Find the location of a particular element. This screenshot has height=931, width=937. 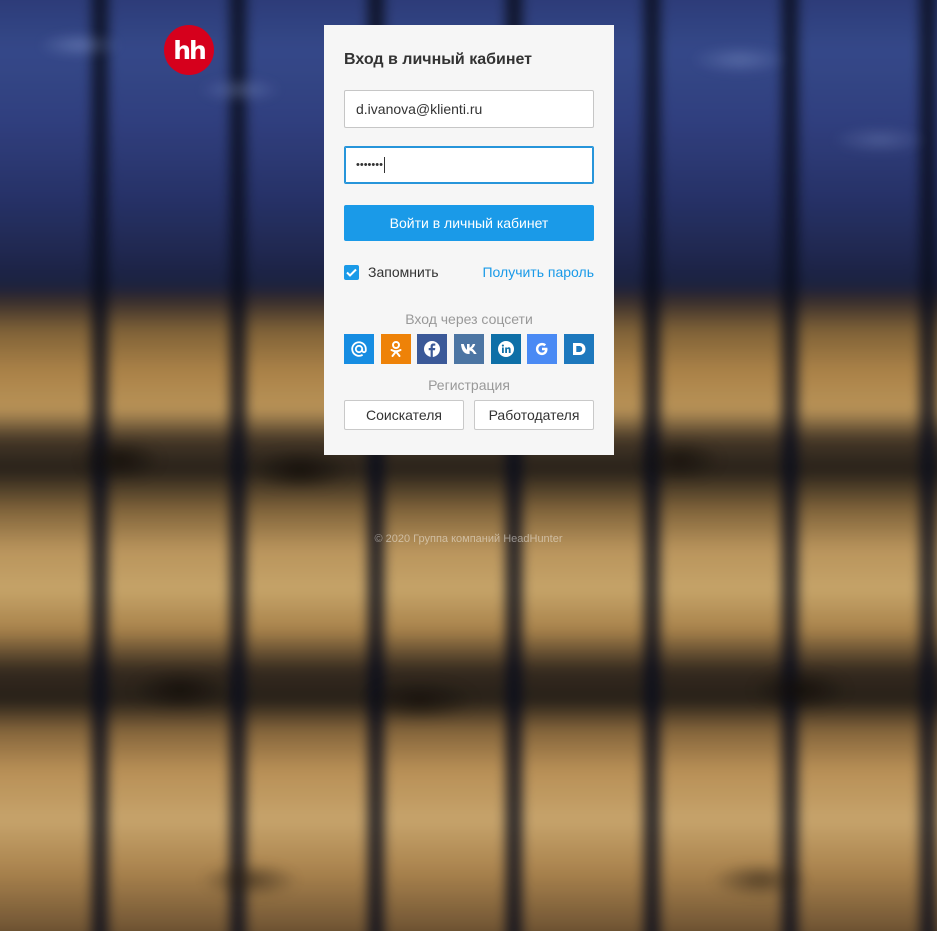

remember-me-checkbox: Запомнить is located at coordinates (391, 272).